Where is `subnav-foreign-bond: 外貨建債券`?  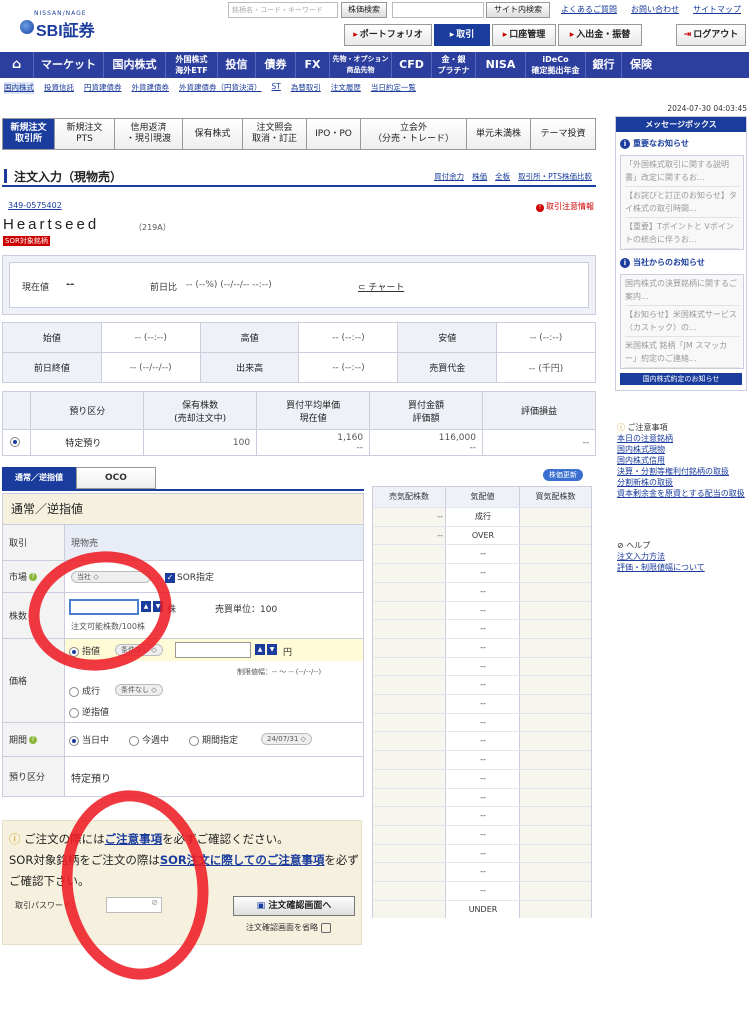 subnav-foreign-bond: 外貨建債券 is located at coordinates (151, 88).